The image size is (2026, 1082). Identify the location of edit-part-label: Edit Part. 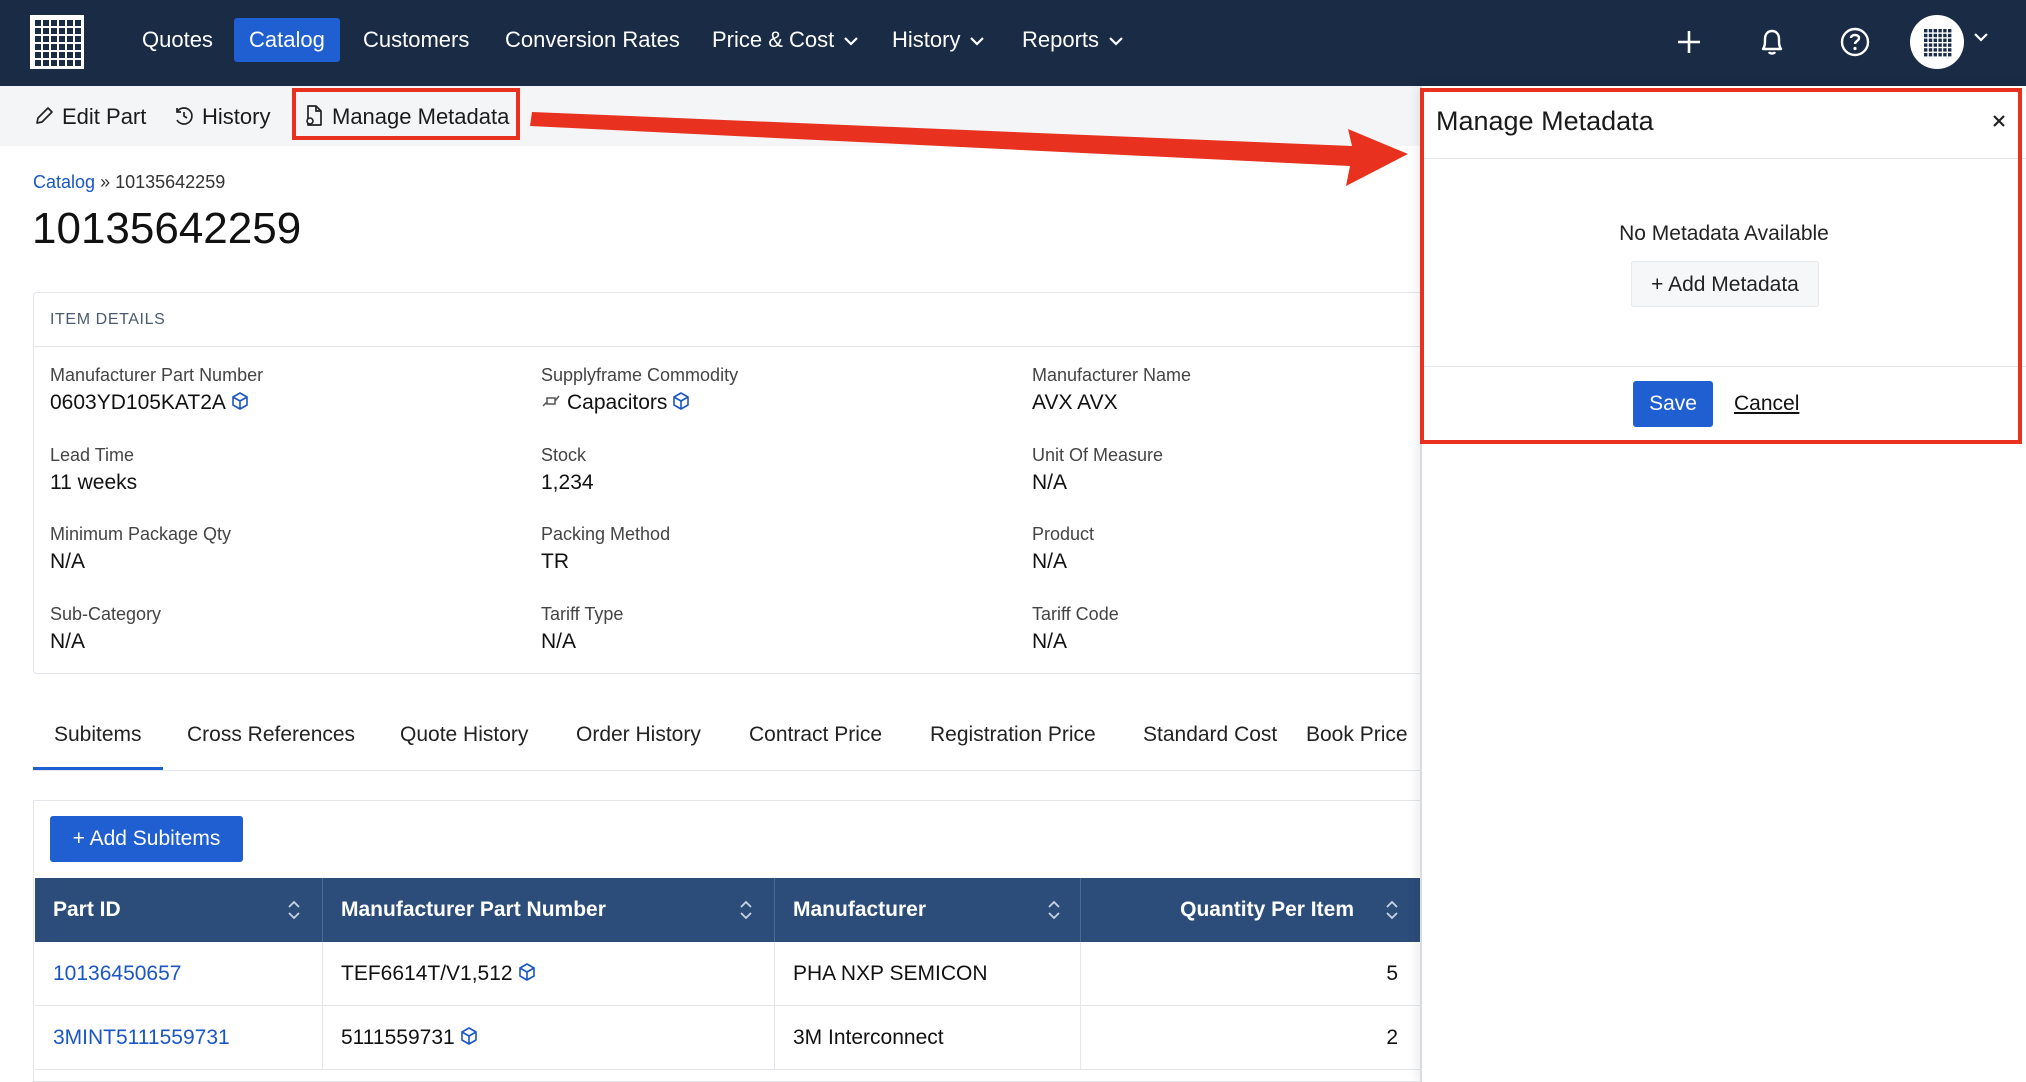
(104, 116).